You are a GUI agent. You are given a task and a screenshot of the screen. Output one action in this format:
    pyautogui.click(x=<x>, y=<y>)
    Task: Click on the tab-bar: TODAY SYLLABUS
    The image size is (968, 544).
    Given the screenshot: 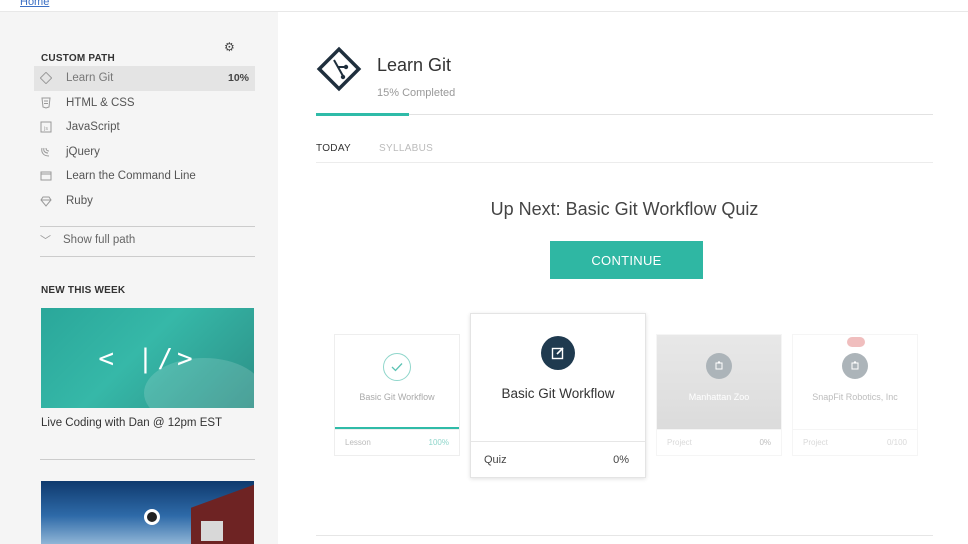 What is the action you would take?
    pyautogui.click(x=388, y=148)
    